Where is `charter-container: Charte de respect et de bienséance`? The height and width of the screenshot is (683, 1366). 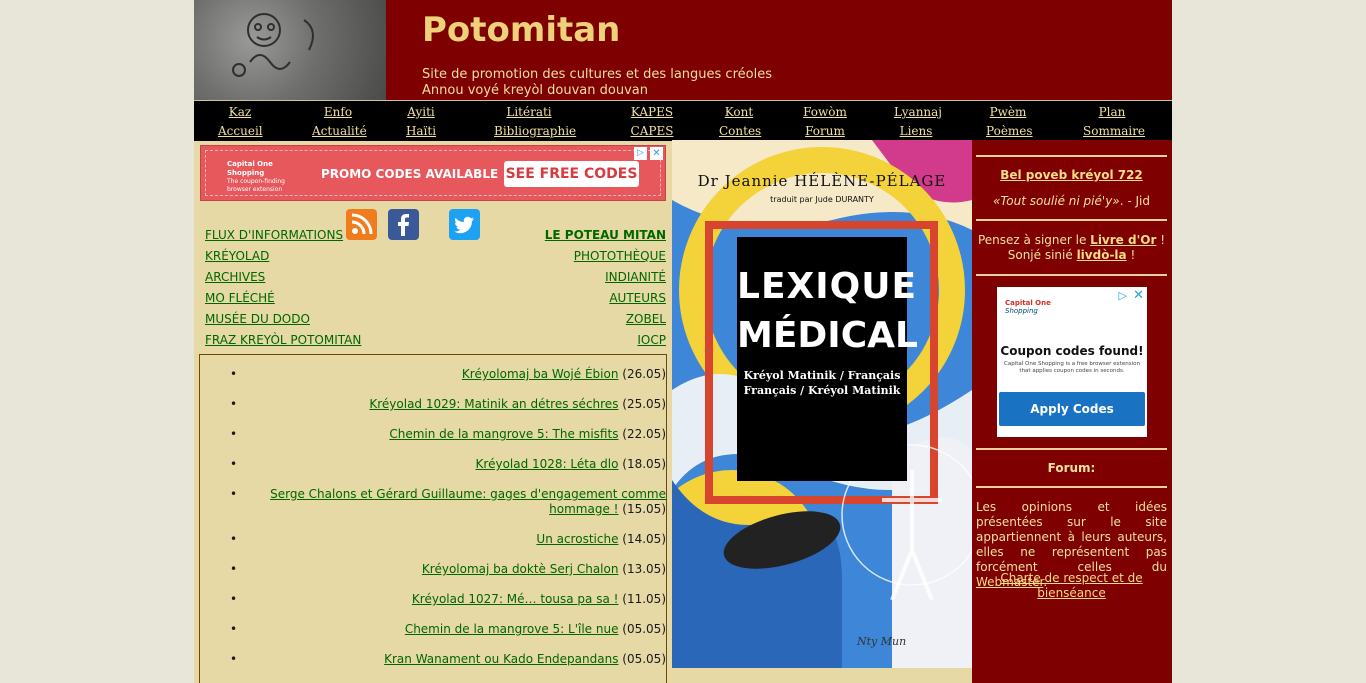
charter-container: Charte de respect et de bienséance is located at coordinates (1071, 586).